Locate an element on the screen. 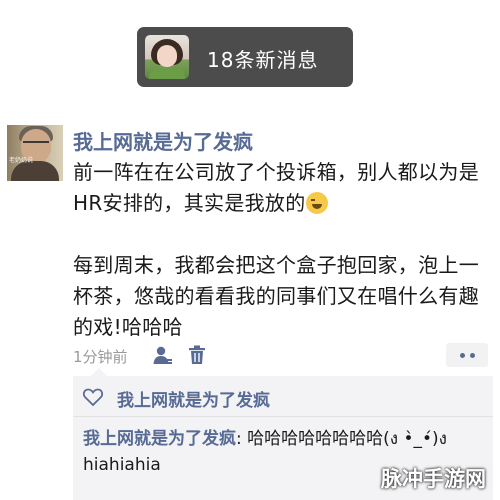  likes-divider is located at coordinates (283, 416).